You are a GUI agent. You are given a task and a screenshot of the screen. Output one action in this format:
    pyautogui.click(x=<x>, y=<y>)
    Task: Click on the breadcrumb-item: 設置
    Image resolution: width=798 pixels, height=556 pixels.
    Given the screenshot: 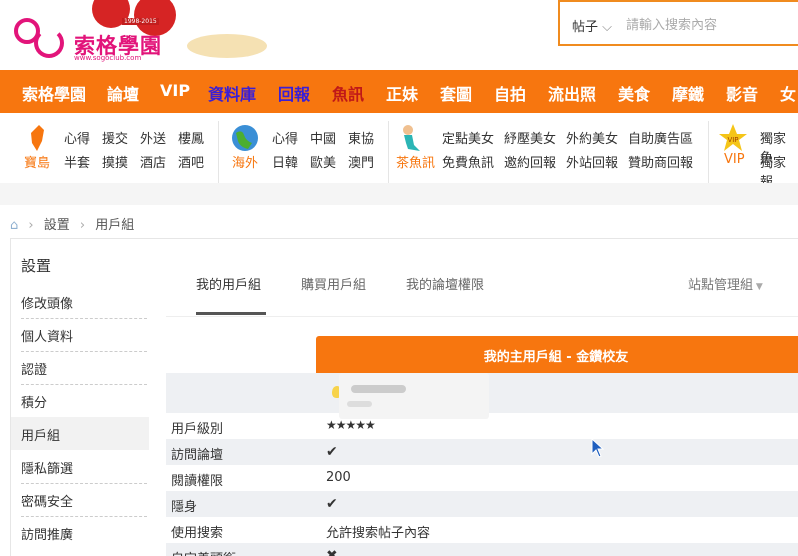 What is the action you would take?
    pyautogui.click(x=57, y=225)
    